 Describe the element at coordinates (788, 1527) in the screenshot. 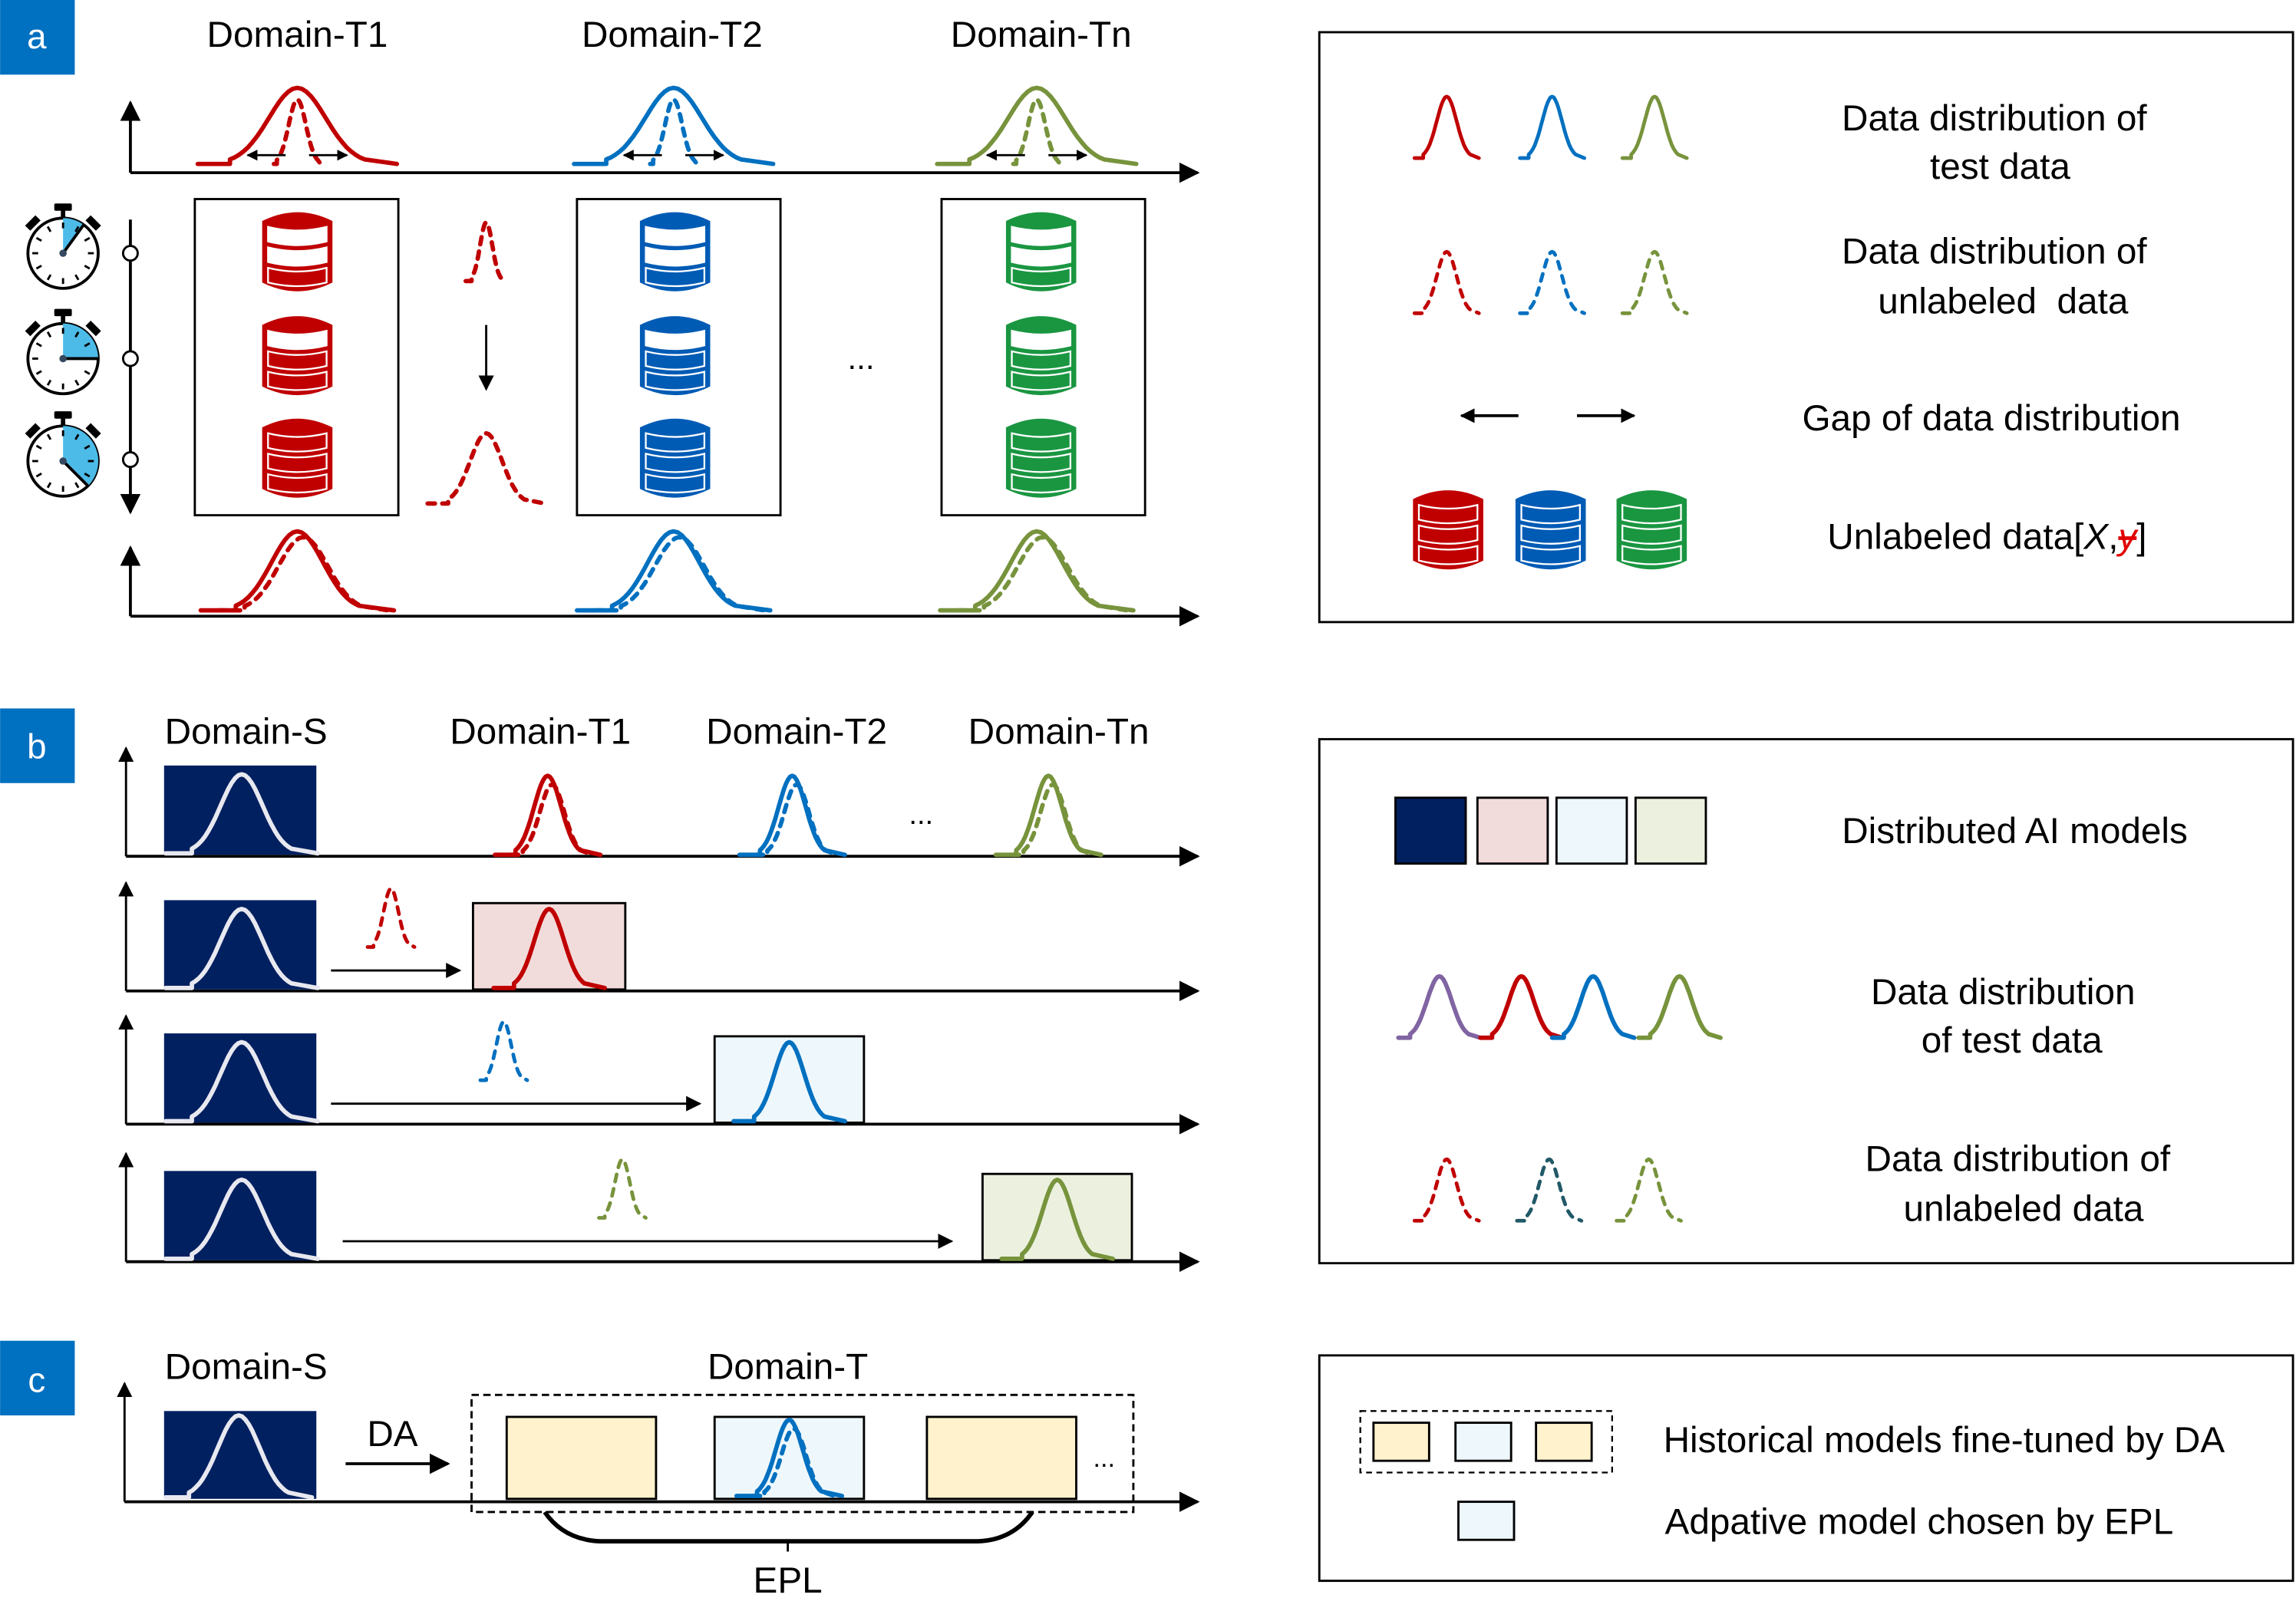

I see `epl-brace` at that location.